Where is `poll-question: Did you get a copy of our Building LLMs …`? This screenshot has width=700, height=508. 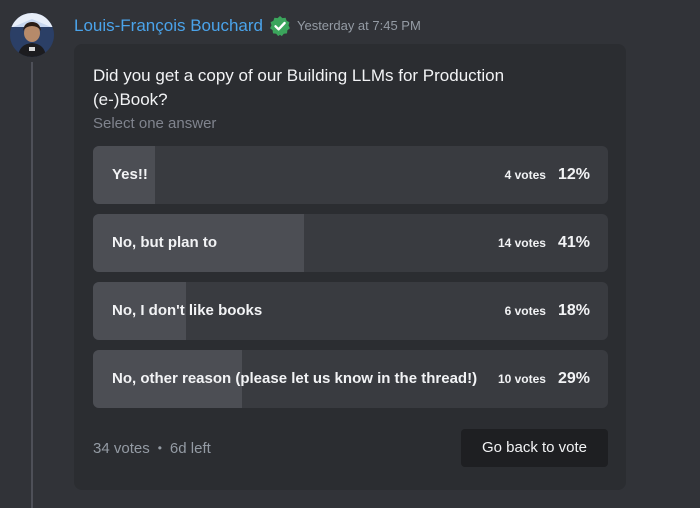
poll-question: Did you get a copy of our Building LLMs … is located at coordinates (299, 87).